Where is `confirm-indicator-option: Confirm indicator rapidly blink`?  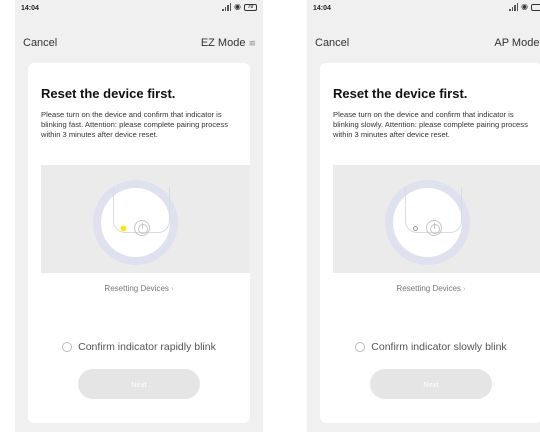
confirm-indicator-option: Confirm indicator rapidly blink is located at coordinates (139, 347).